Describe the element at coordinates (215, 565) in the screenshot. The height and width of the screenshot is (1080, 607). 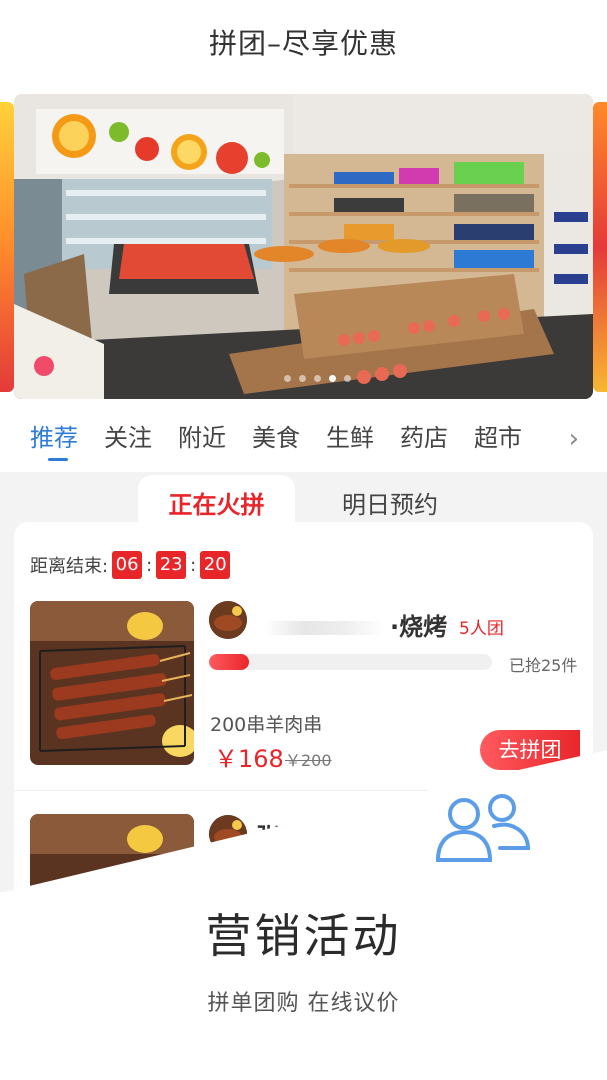
I see `countdown-seconds: 20` at that location.